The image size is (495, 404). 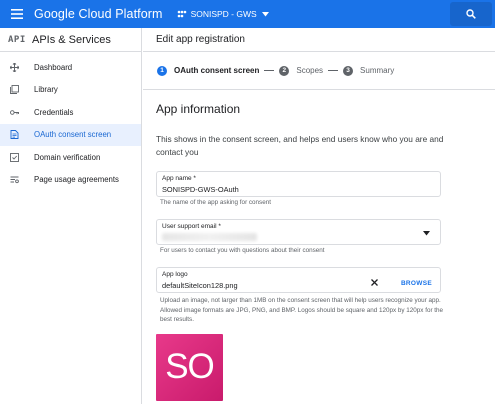 I want to click on close-icon, so click(x=374, y=282).